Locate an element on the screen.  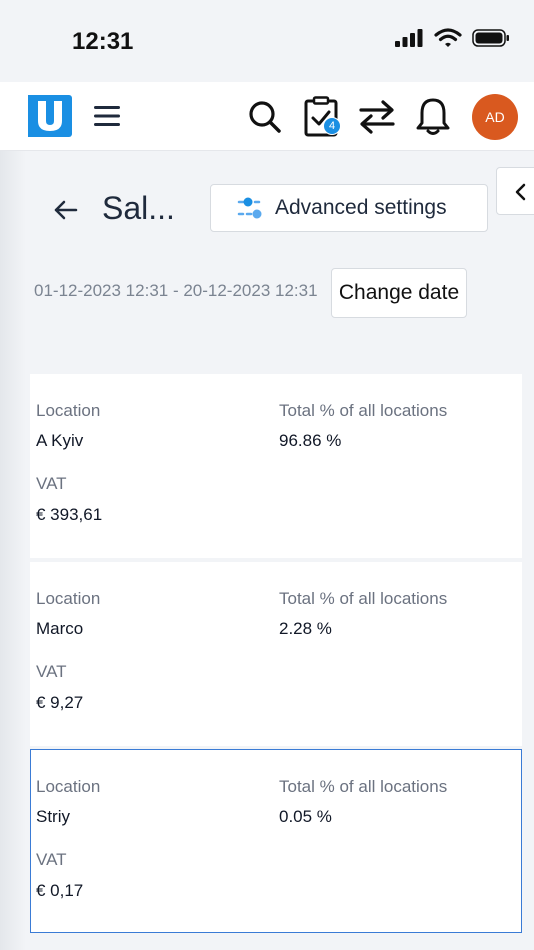
logo-icon is located at coordinates (50, 116).